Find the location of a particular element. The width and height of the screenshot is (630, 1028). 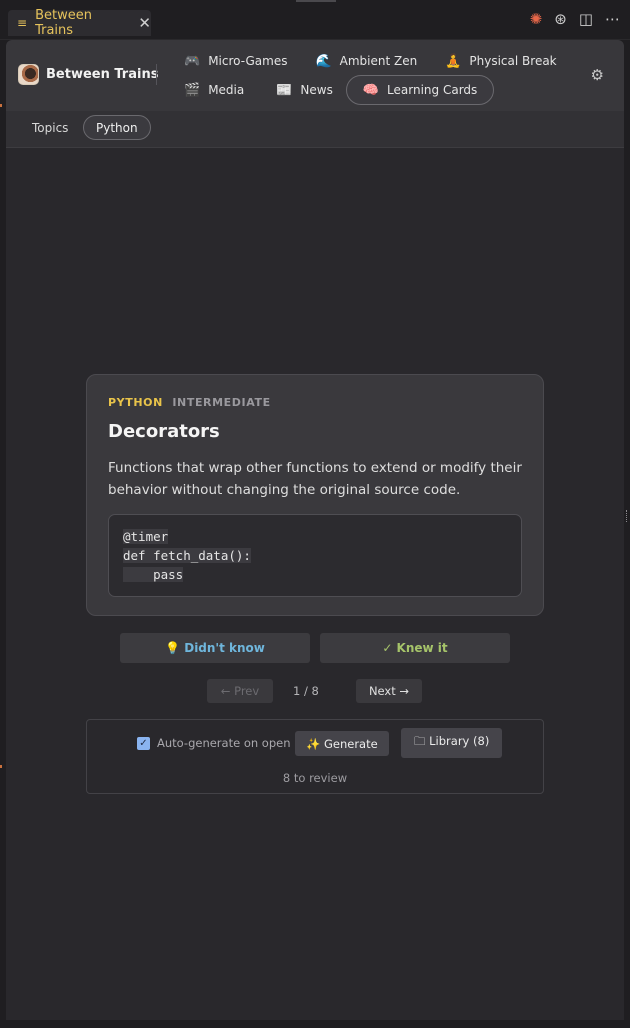

nav-media: 🎬 Media is located at coordinates (214, 90).